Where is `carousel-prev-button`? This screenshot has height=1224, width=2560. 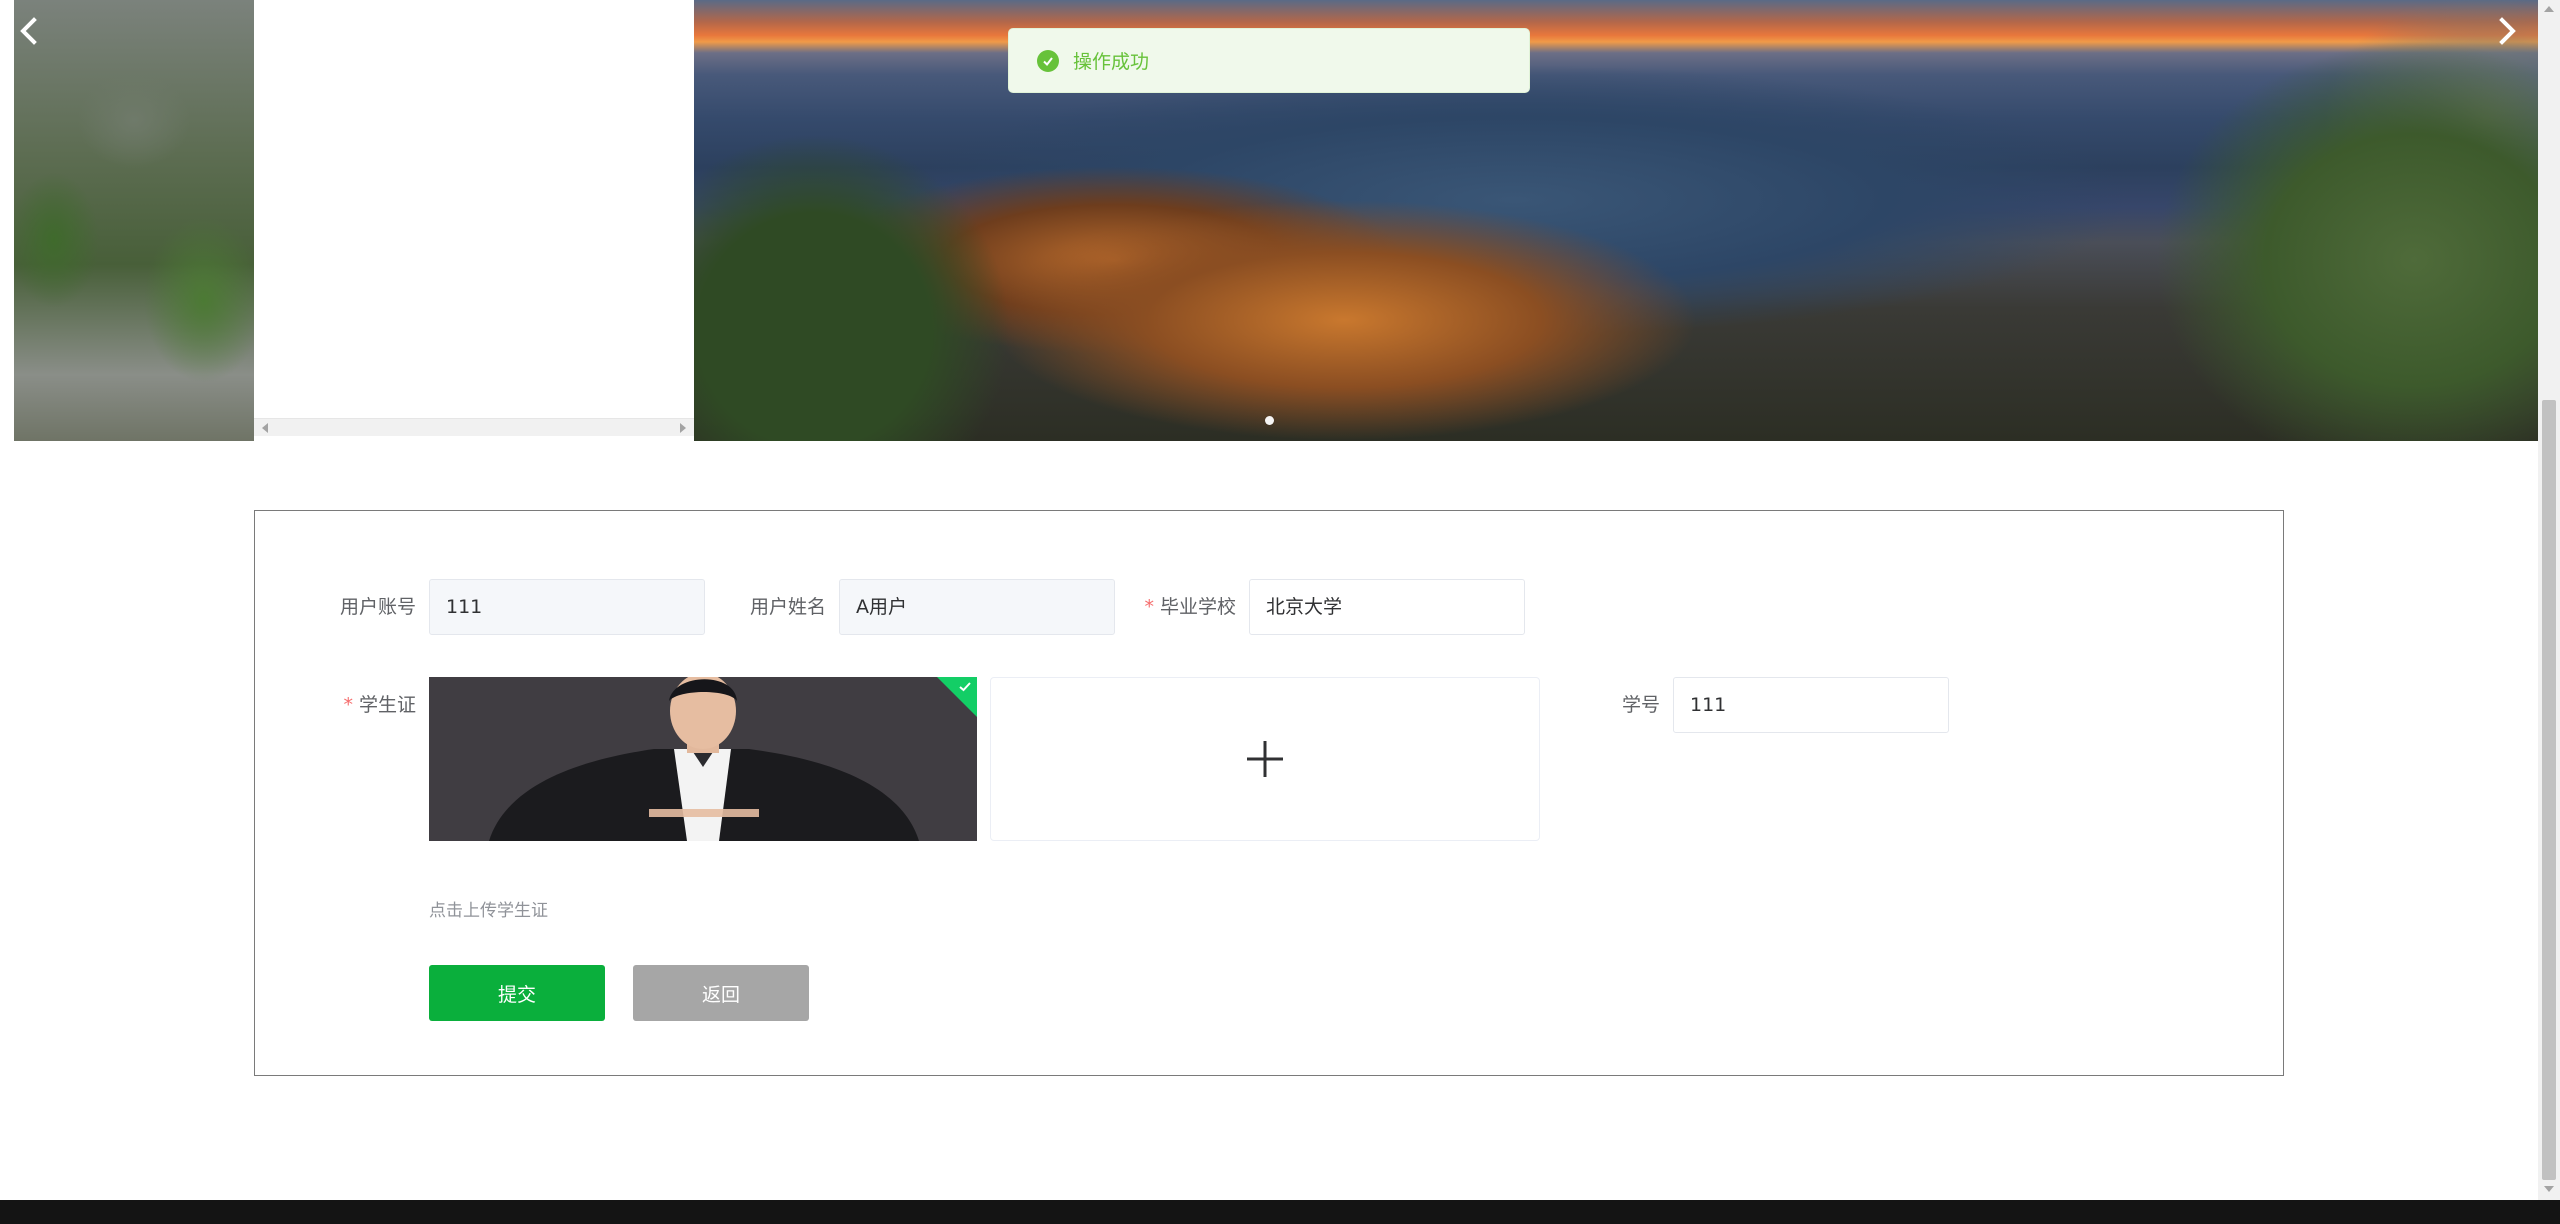 carousel-prev-button is located at coordinates (29, 31).